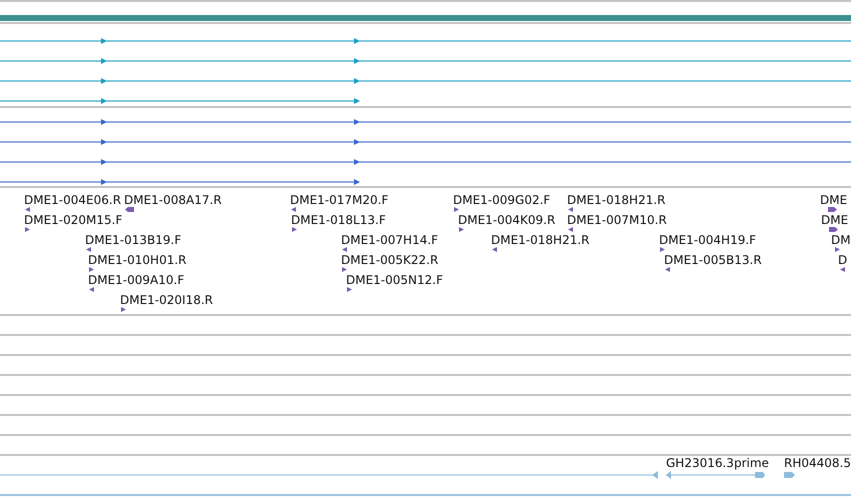 Image resolution: width=851 pixels, height=500 pixels. I want to click on feature-label: DME1-005K22.R, so click(389, 260).